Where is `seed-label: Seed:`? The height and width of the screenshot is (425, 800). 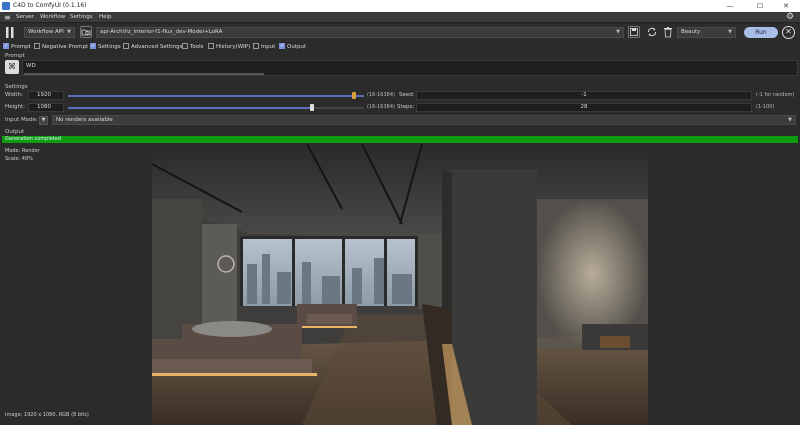 seed-label: Seed: is located at coordinates (407, 95).